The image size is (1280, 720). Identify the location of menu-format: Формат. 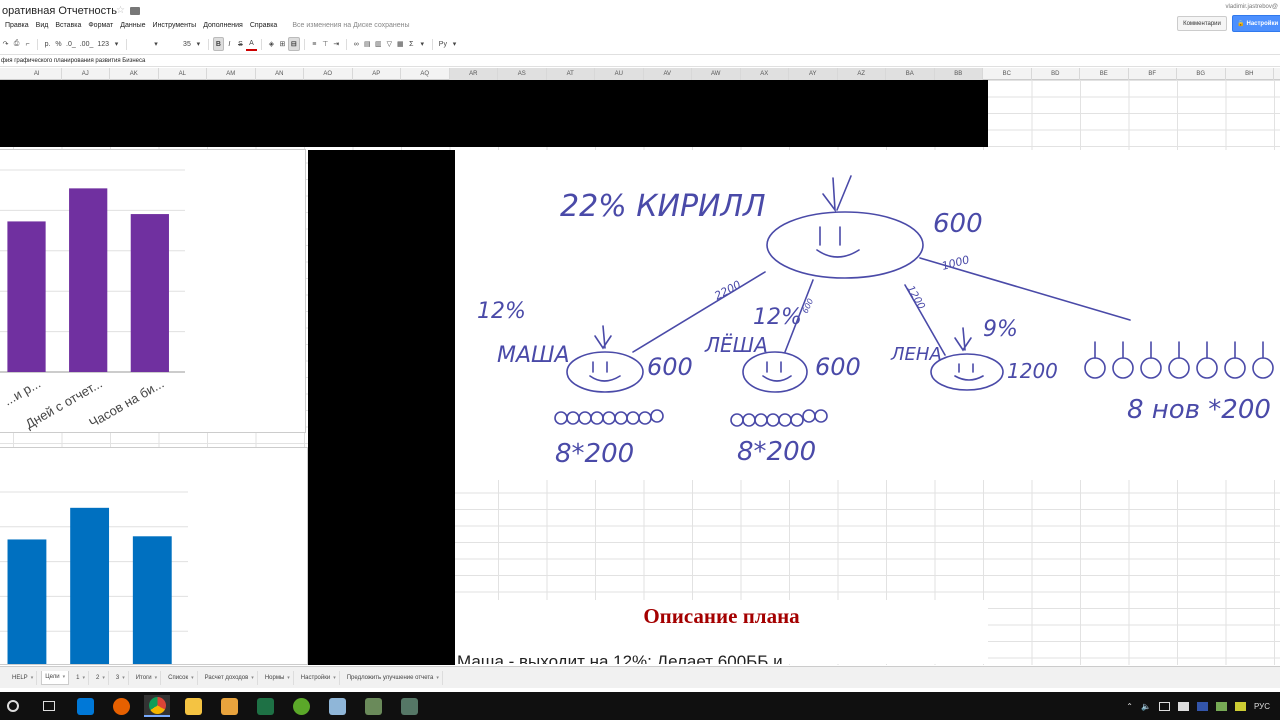
(100, 25).